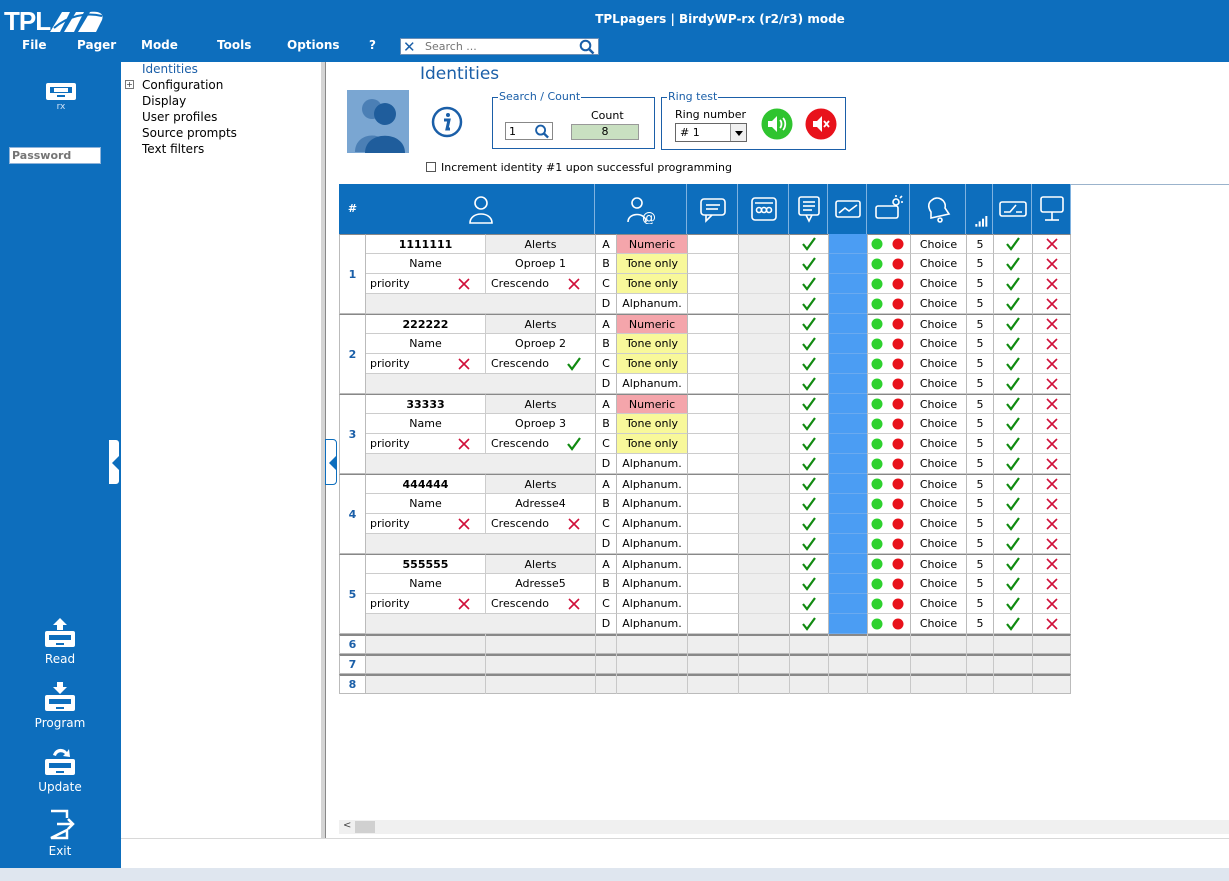 The height and width of the screenshot is (881, 1229). Describe the element at coordinates (574, 364) in the screenshot. I see `crescendo-check-icon` at that location.